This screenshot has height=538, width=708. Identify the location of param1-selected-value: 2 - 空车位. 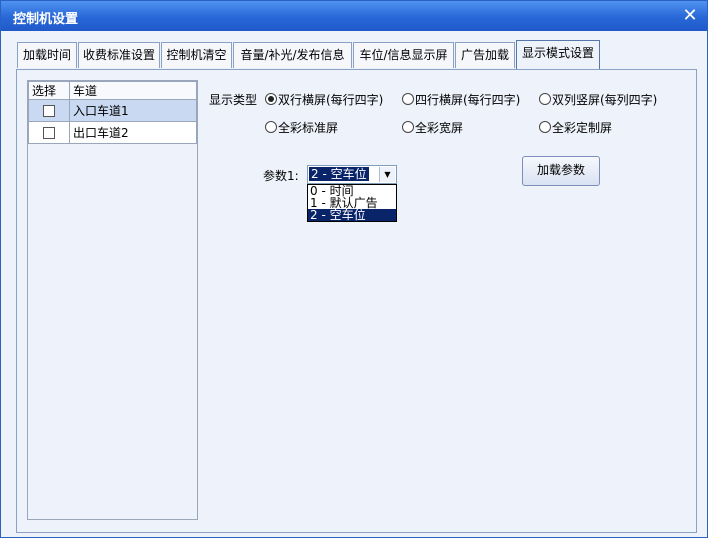
(339, 174).